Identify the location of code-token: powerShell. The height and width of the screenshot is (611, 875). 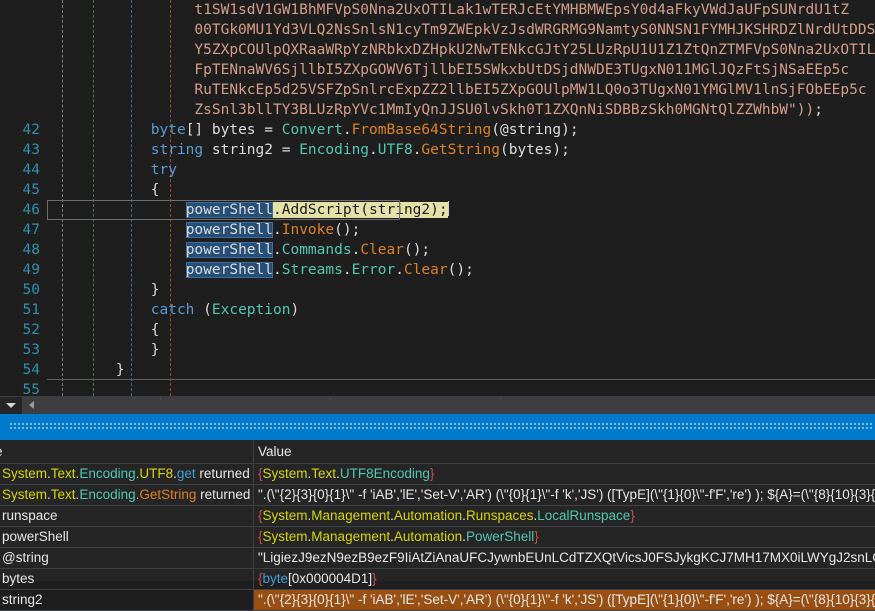
(229, 210).